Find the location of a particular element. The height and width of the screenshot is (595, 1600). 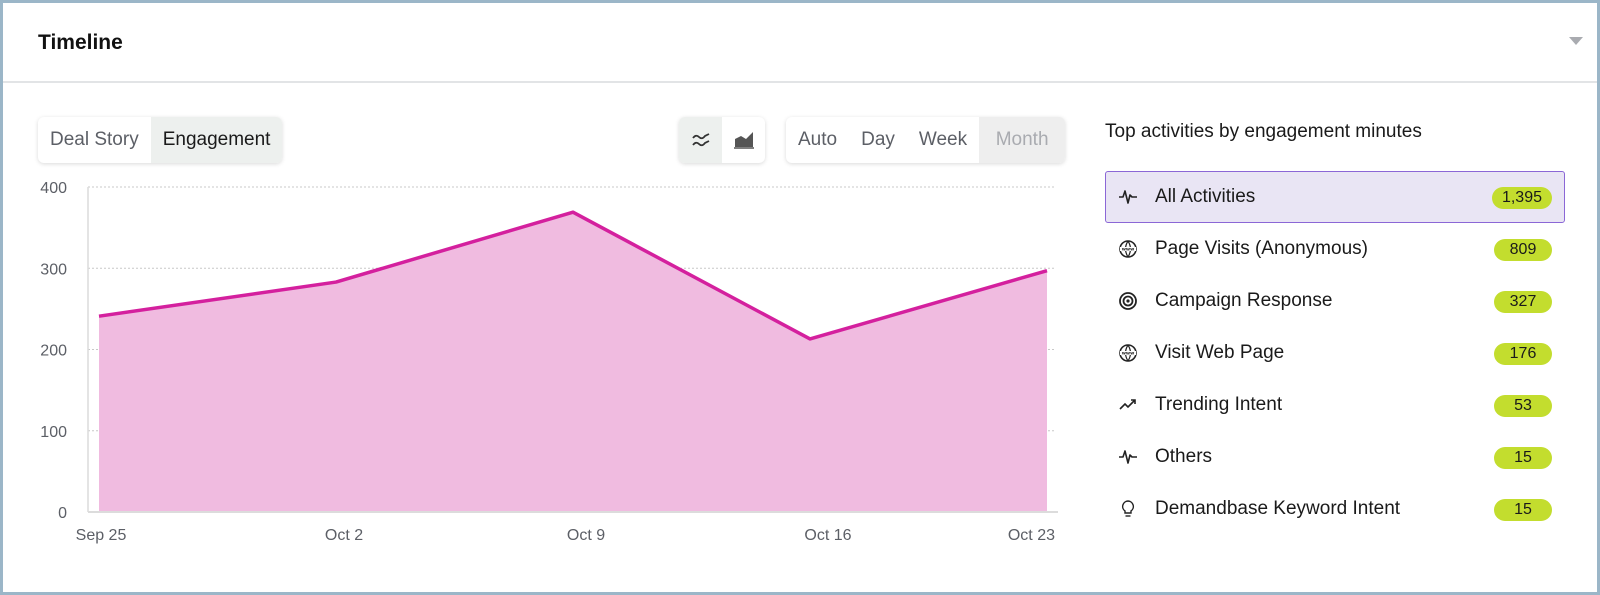

activities-title: Top activities by engagement minutes is located at coordinates (1263, 131).